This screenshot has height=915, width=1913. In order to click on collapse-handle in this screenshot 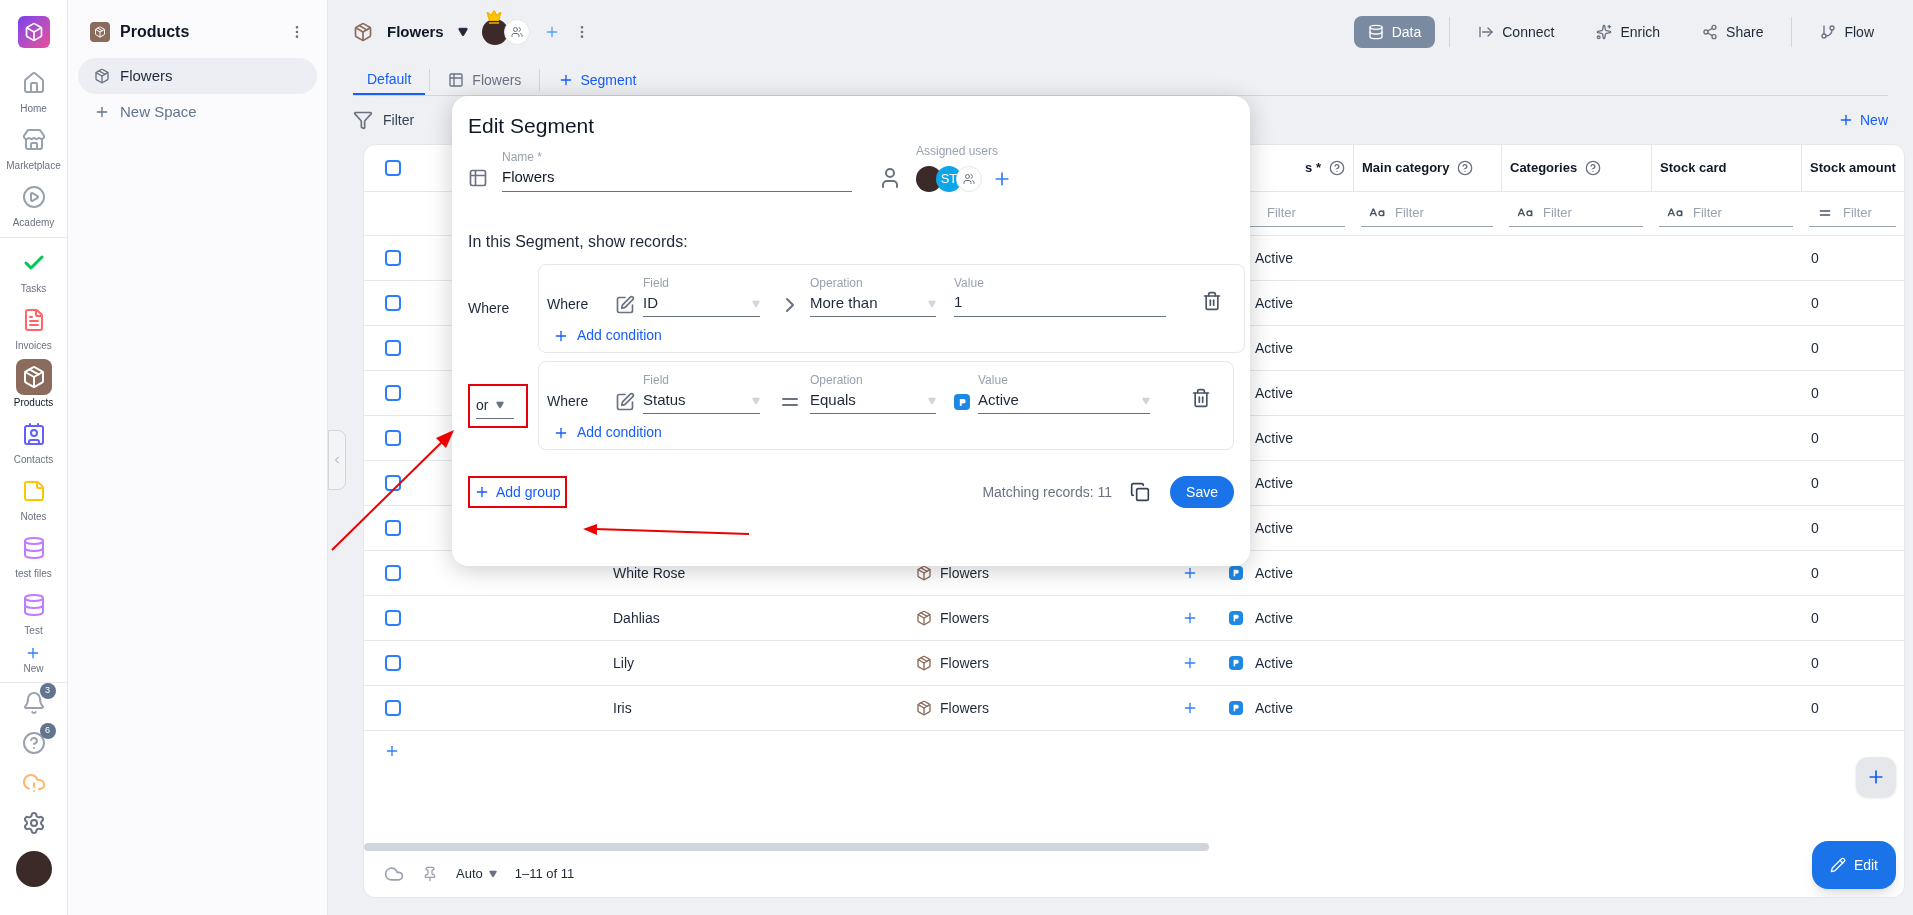, I will do `click(337, 460)`.